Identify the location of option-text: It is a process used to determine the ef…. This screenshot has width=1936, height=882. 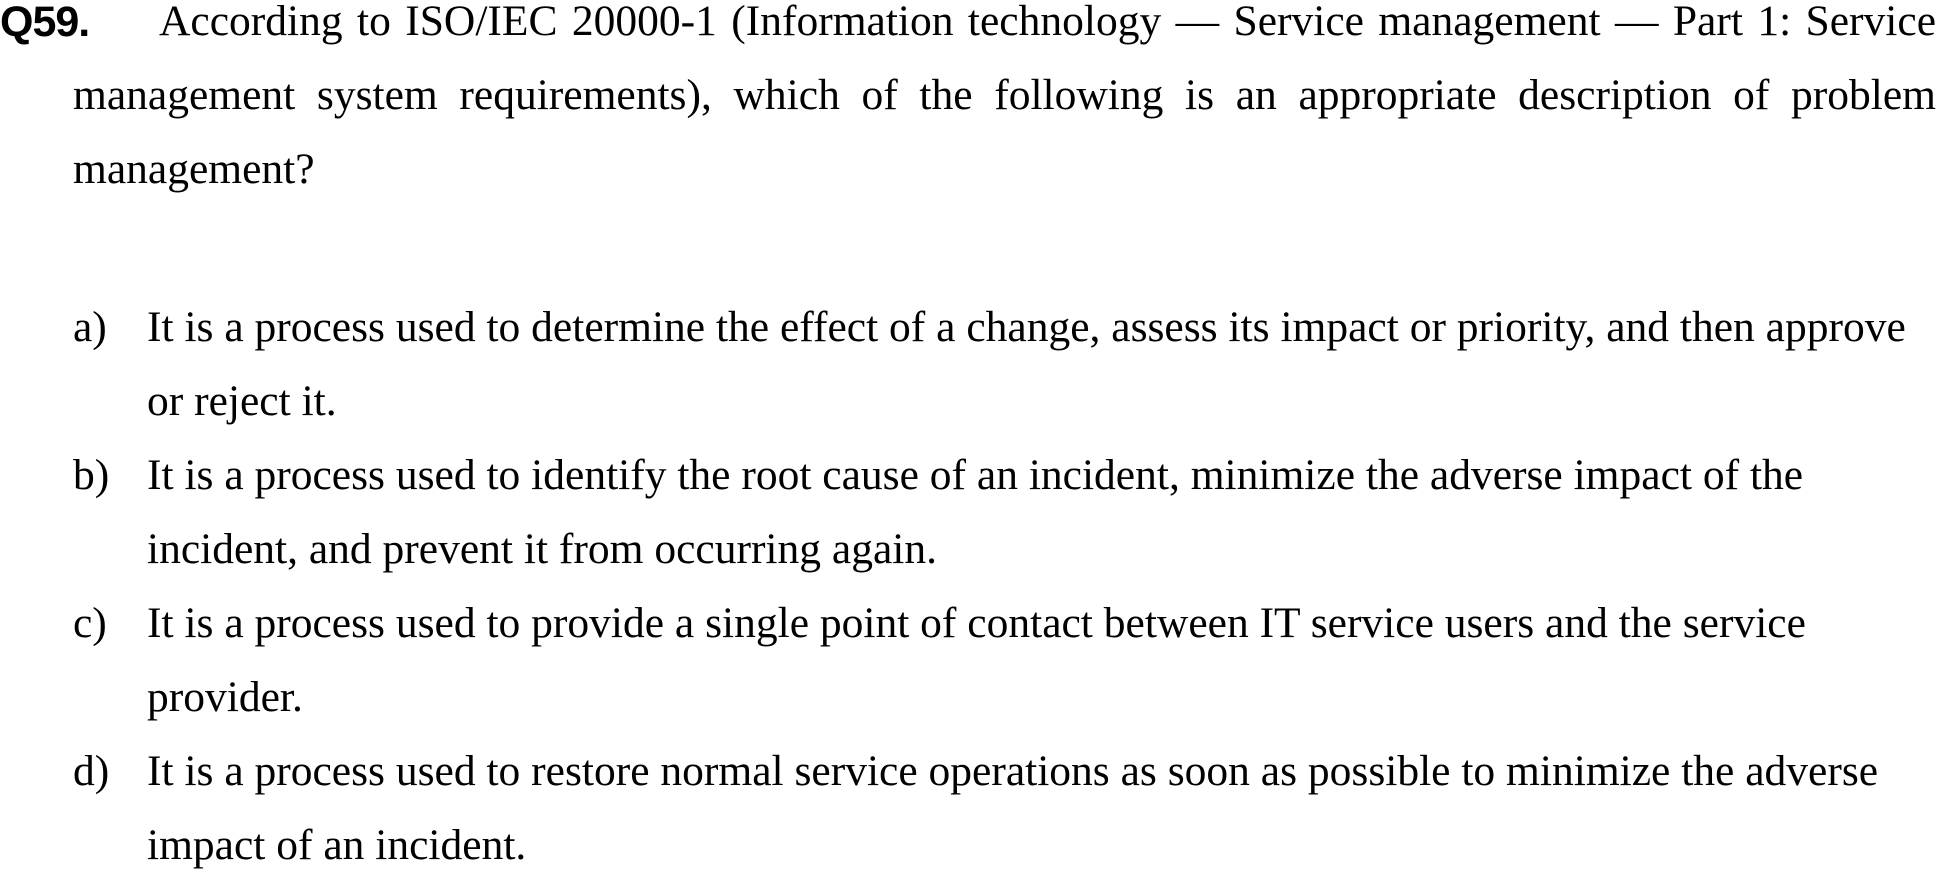
(1026, 364).